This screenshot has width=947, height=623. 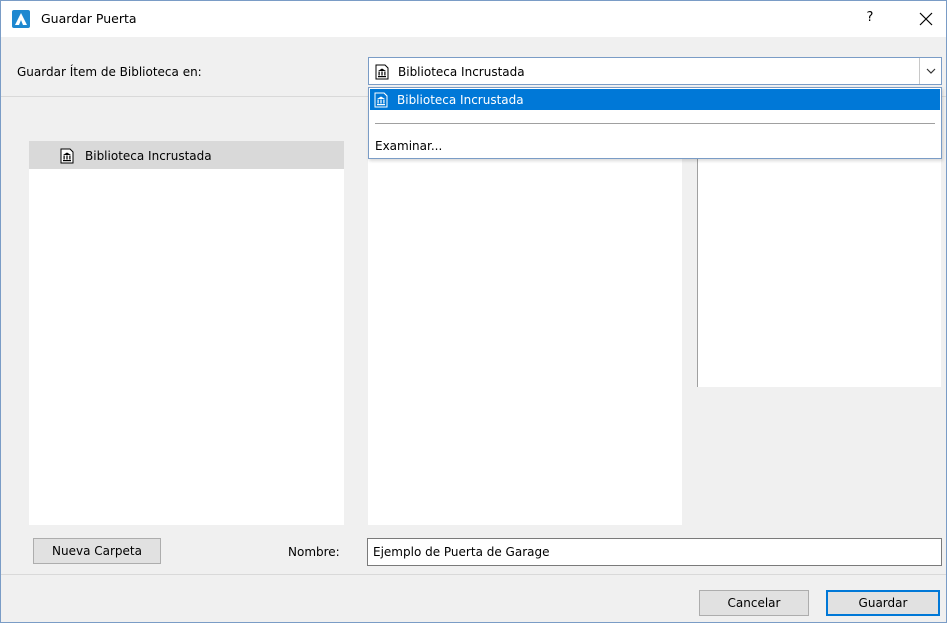 What do you see at coordinates (883, 603) in the screenshot?
I see `save-button: Guardar` at bounding box center [883, 603].